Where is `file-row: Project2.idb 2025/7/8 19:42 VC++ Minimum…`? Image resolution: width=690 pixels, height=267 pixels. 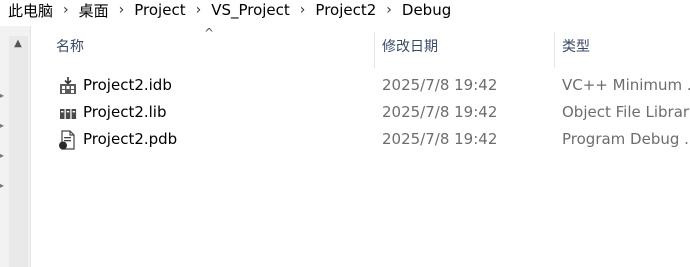
file-row: Project2.idb 2025/7/8 19:42 VC++ Minimum… is located at coordinates (360, 85).